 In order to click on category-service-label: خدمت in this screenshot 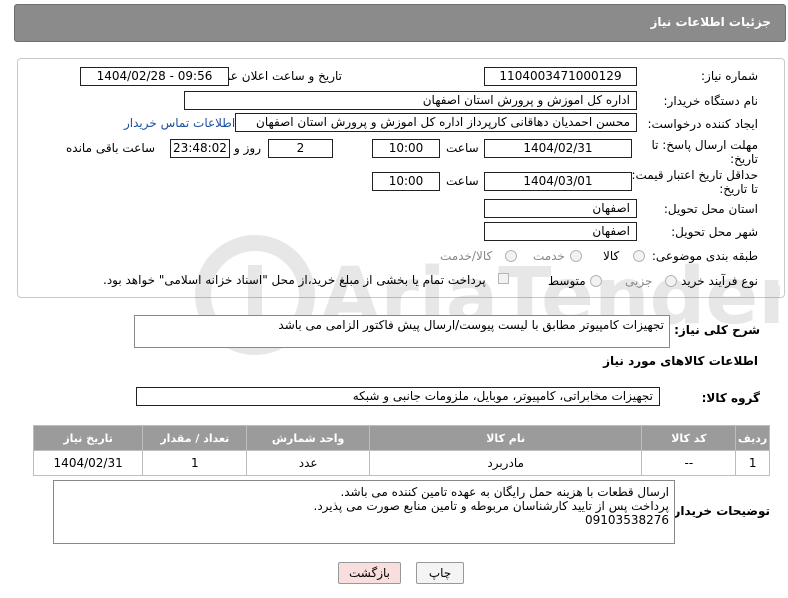, I will do `click(549, 256)`.